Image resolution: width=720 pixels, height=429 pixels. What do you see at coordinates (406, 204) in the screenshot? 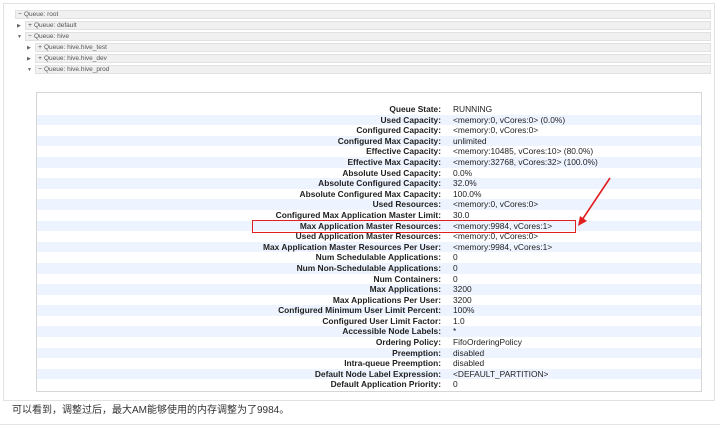
I see `detail-key: Used Resources:` at bounding box center [406, 204].